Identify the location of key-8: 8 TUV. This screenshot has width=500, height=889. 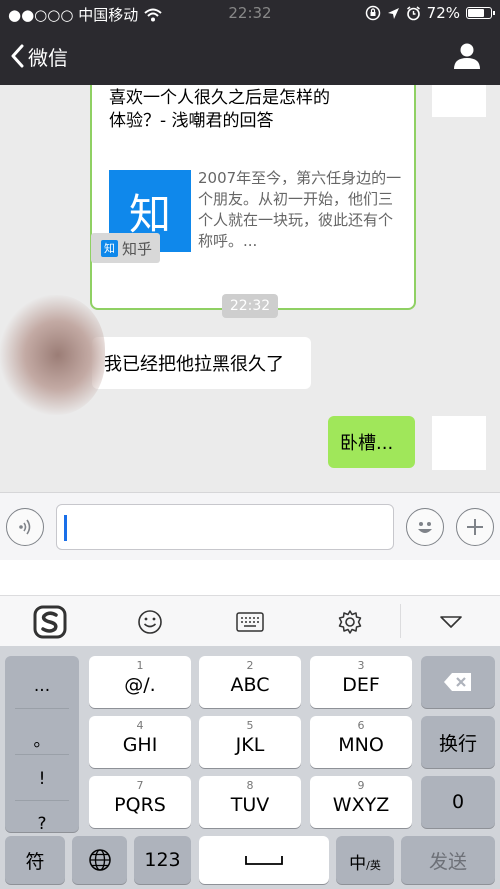
(250, 802).